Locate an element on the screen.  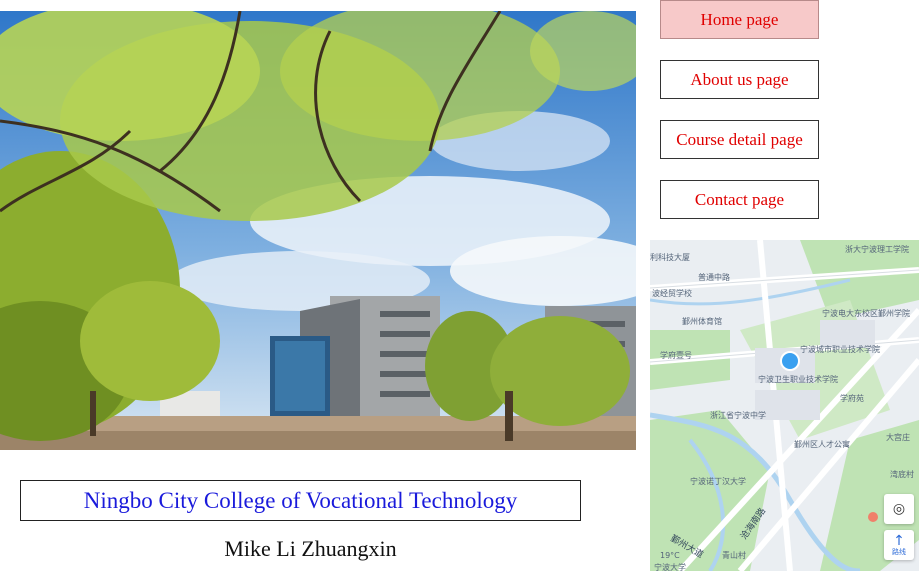
map-label-middle-school: 浙江省宁波中学 is located at coordinates (738, 415).